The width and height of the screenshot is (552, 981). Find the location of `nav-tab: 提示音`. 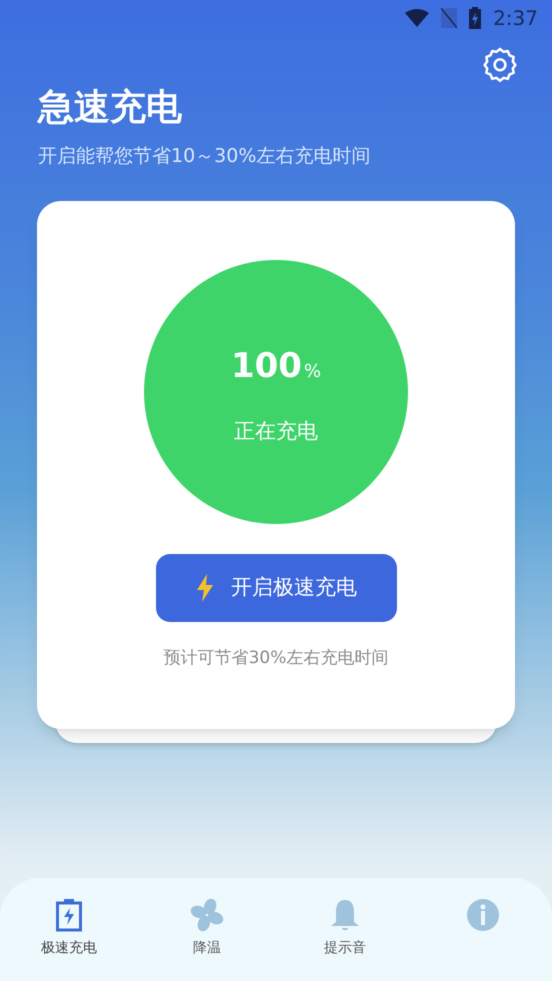

nav-tab: 提示音 is located at coordinates (345, 939).